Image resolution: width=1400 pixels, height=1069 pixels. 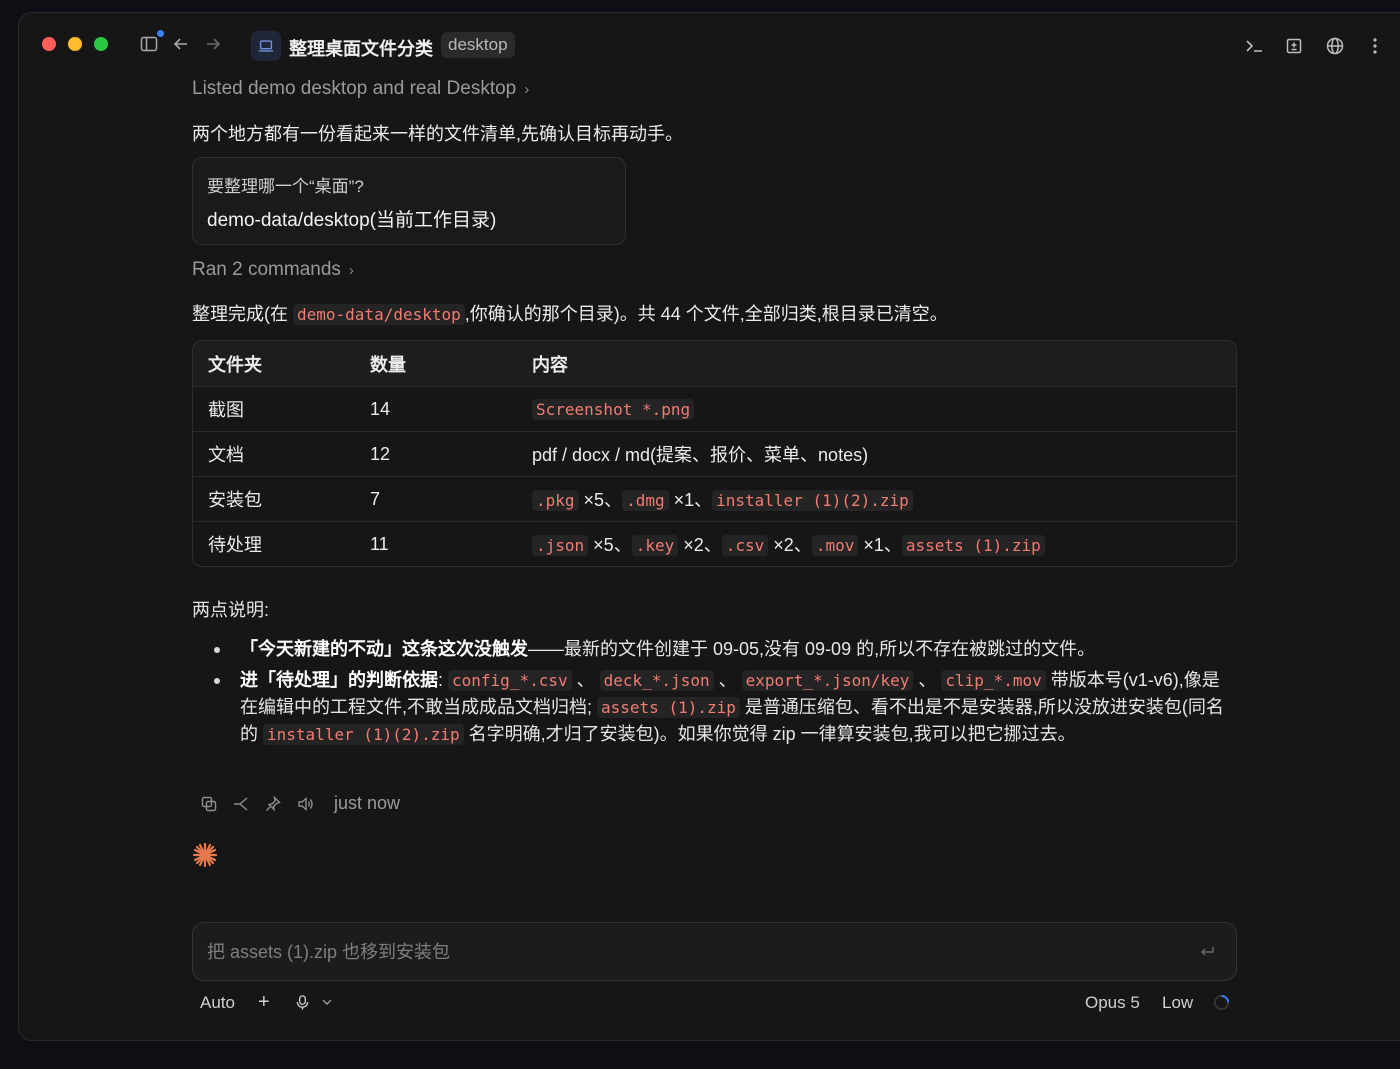 What do you see at coordinates (264, 1002) in the screenshot?
I see `add-attachment-icon: +` at bounding box center [264, 1002].